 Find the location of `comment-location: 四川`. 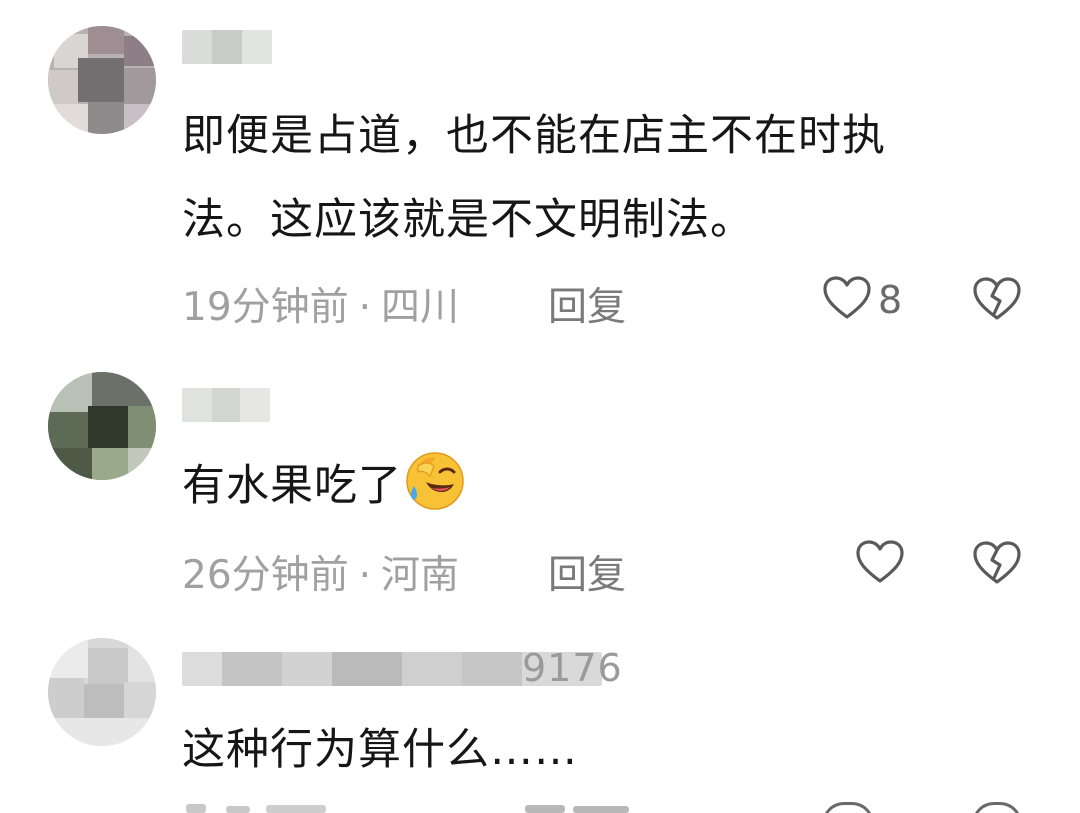

comment-location: 四川 is located at coordinates (420, 307).